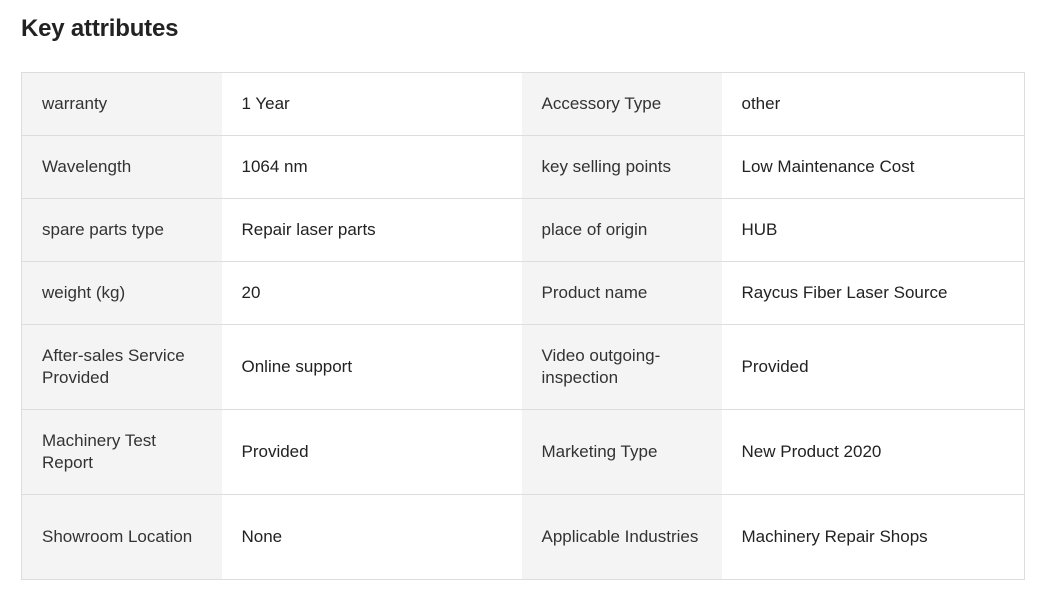 The width and height of the screenshot is (1041, 597). Describe the element at coordinates (371, 104) in the screenshot. I see `attribute-value: 1 Year` at that location.